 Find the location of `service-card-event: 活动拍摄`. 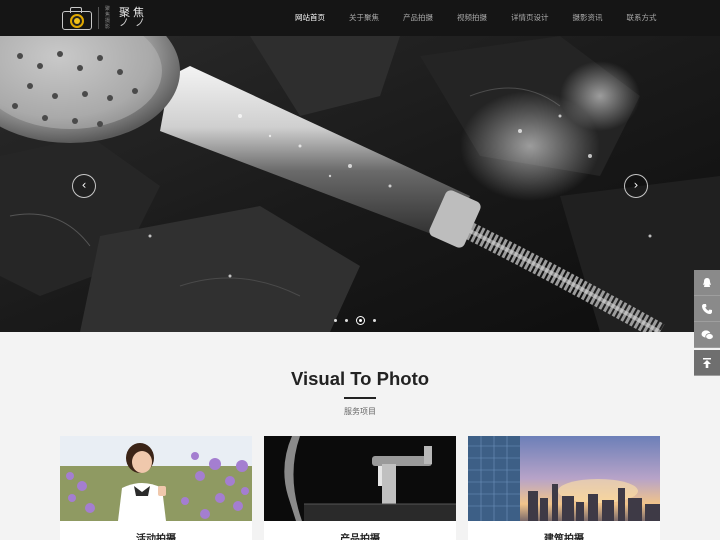

service-card-event: 活动拍摄 is located at coordinates (156, 488).